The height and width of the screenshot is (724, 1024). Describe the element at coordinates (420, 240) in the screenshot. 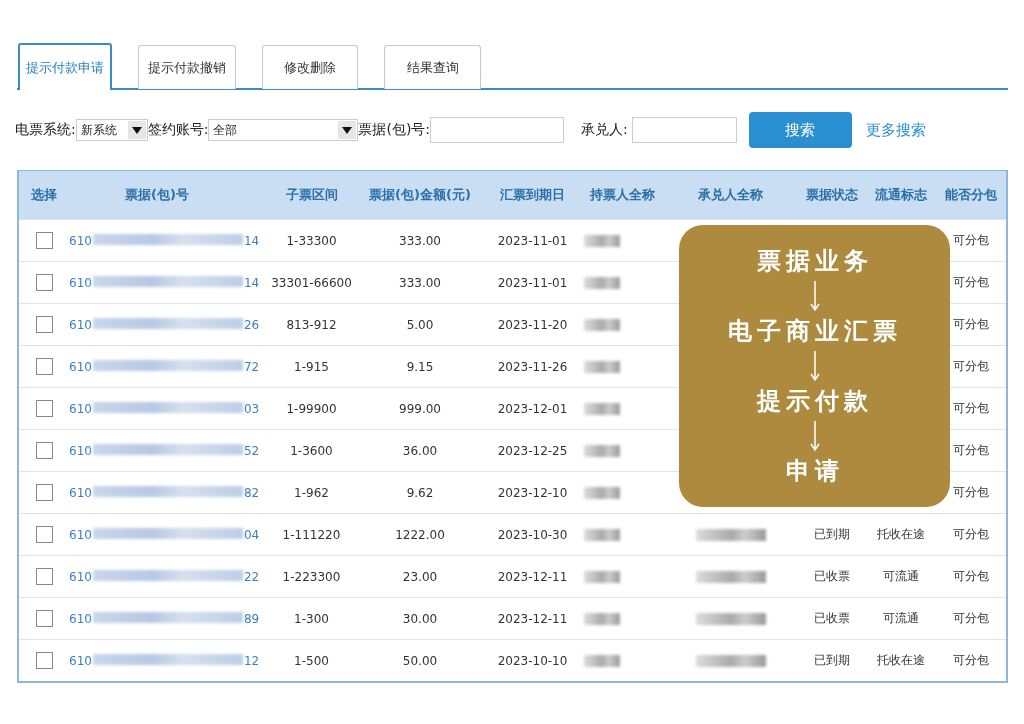

I see `table-cell: 333.00` at that location.